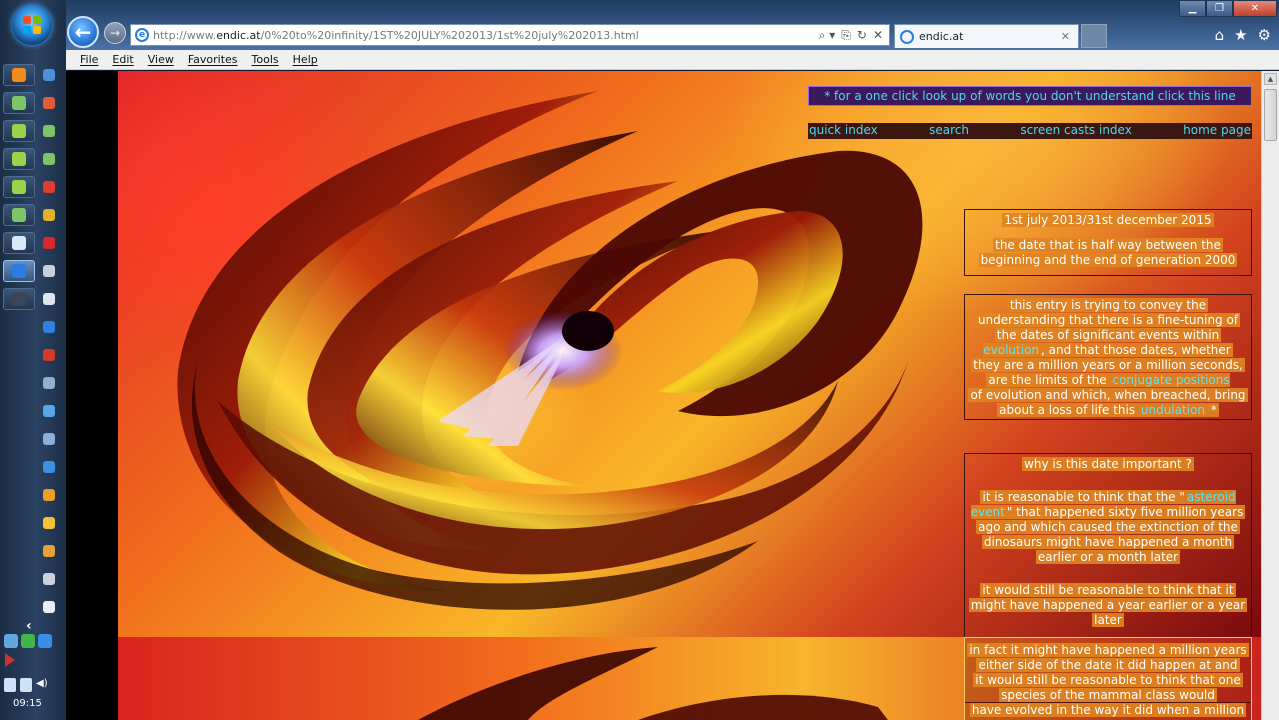 This screenshot has width=1279, height=720. What do you see at coordinates (10, 660) in the screenshot?
I see `action-center-flag-icon` at bounding box center [10, 660].